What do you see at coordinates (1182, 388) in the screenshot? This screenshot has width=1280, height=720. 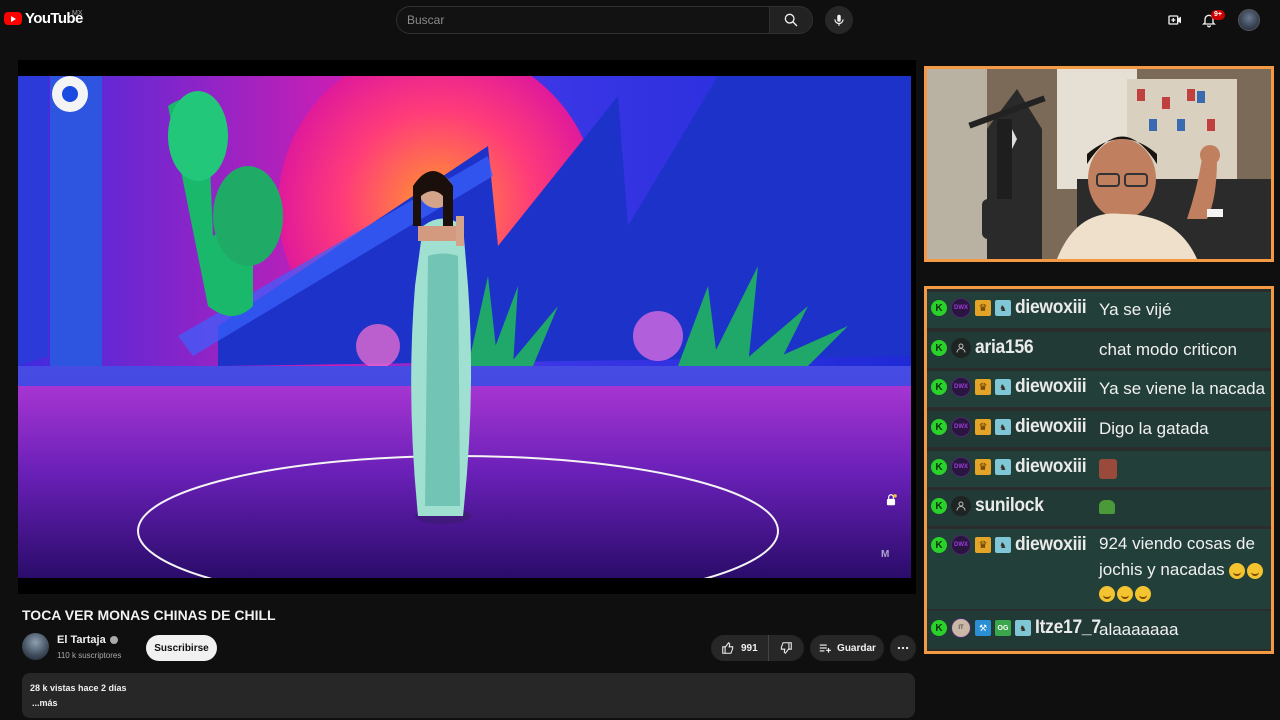 I see `chat-text: Ya se viene la nacada` at bounding box center [1182, 388].